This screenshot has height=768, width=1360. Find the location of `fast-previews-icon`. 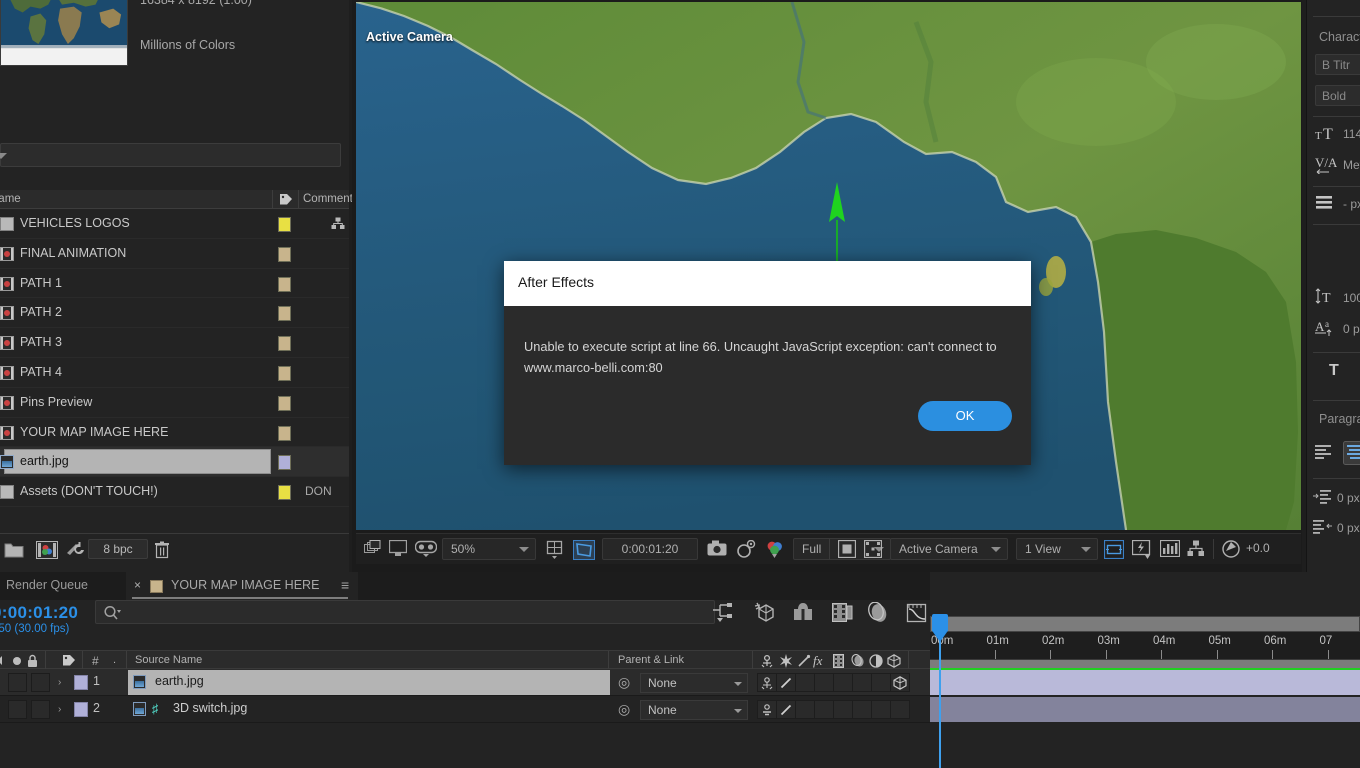

fast-previews-icon is located at coordinates (1142, 549).